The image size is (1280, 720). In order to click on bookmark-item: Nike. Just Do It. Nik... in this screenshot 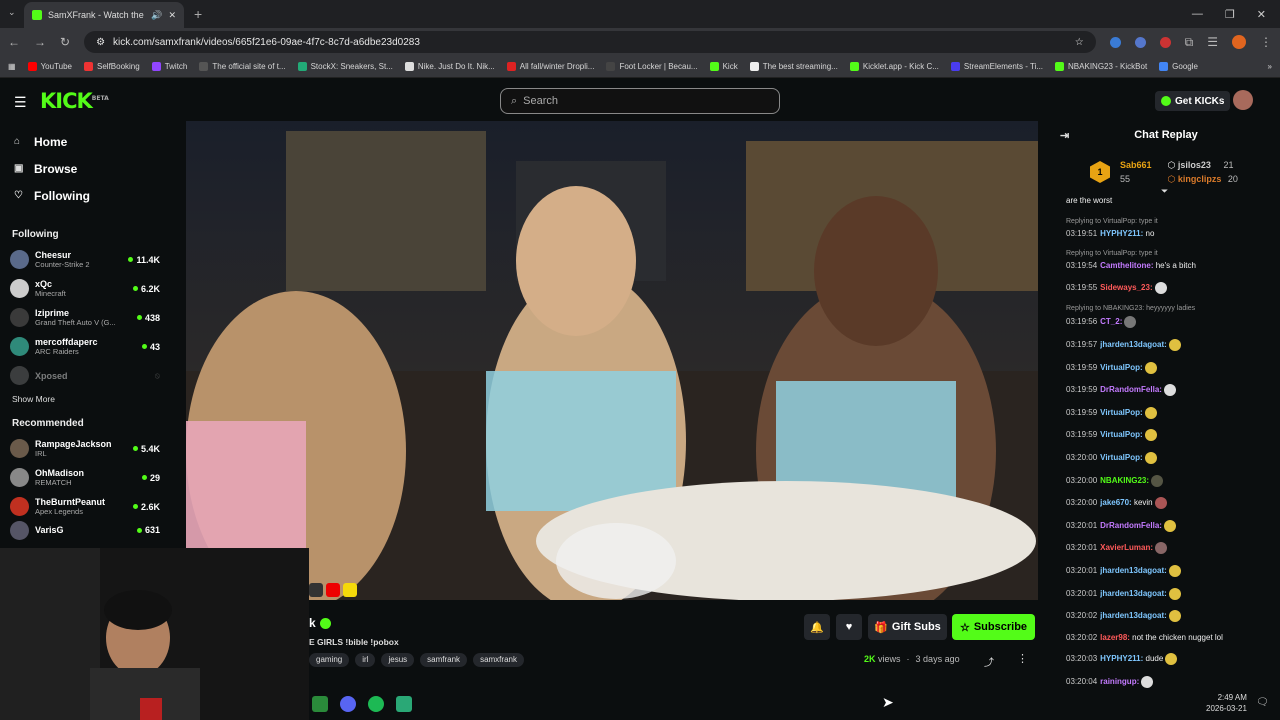, I will do `click(449, 66)`.